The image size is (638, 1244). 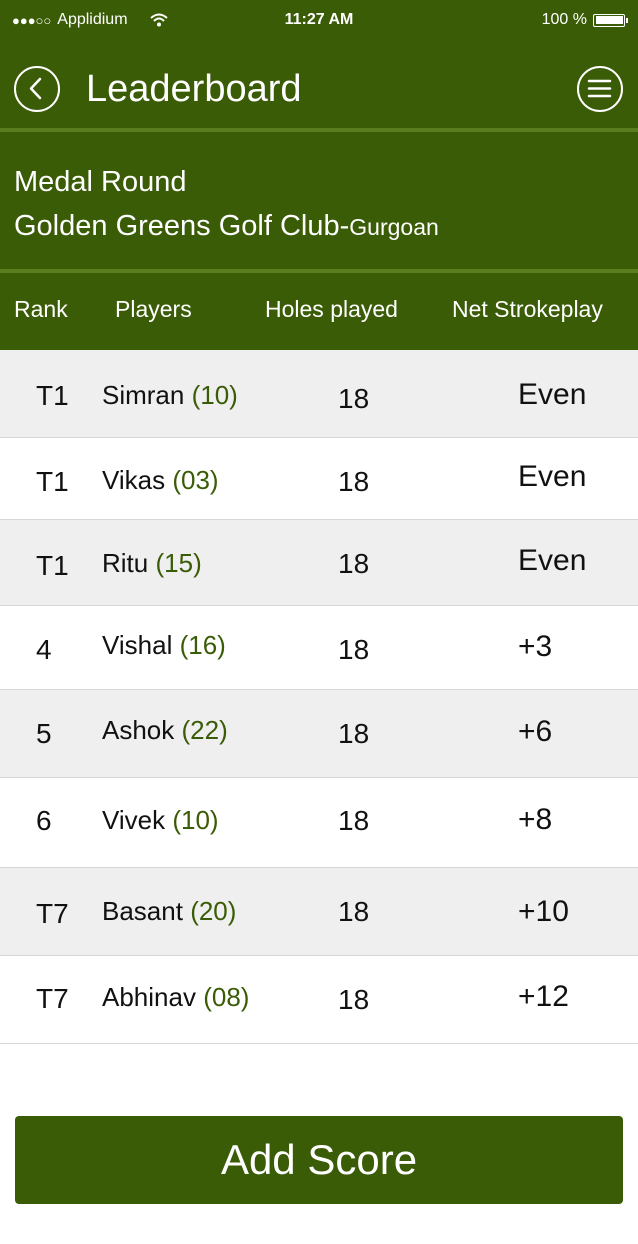 I want to click on table-row: T1 Ritu (15) 18 Even, so click(x=319, y=563).